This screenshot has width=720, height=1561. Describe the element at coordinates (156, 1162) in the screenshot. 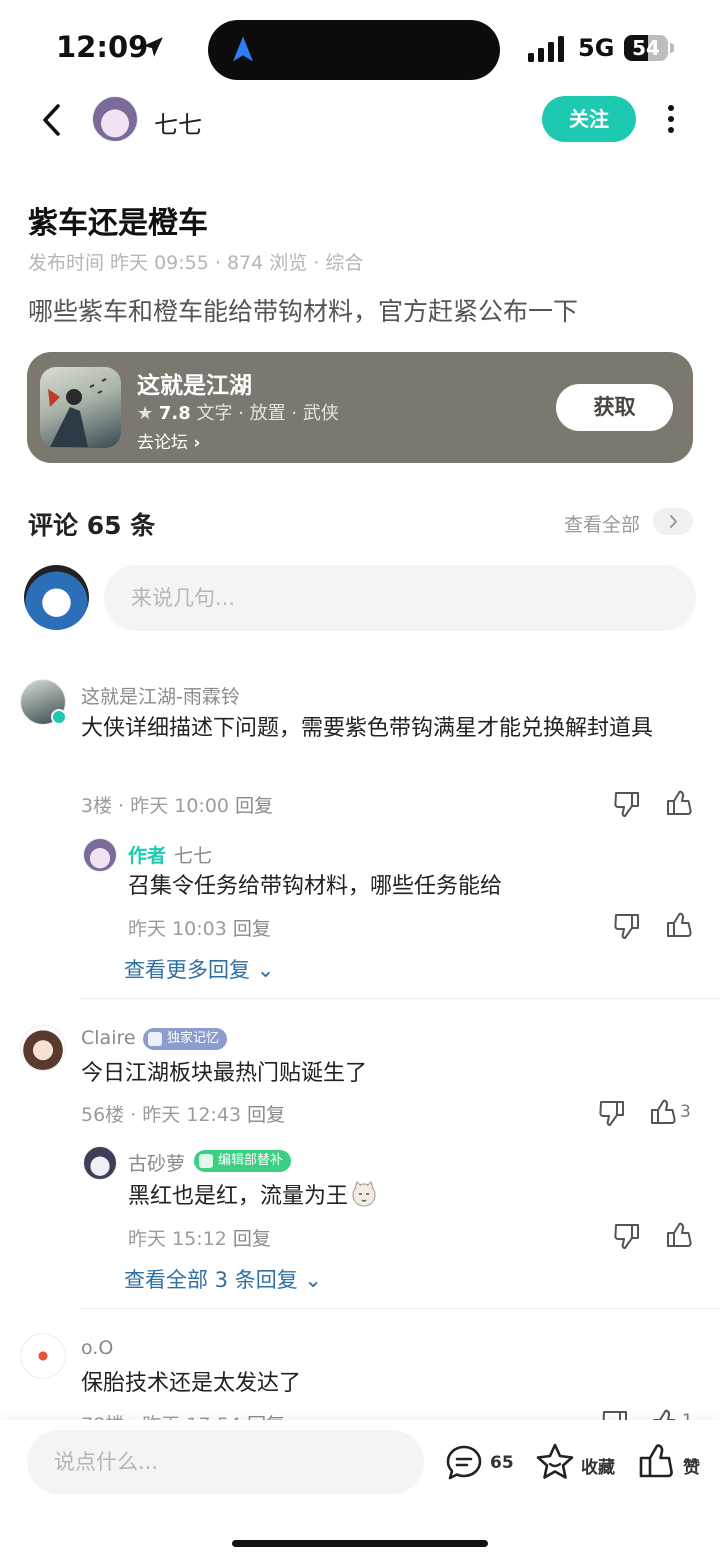

I see `reply-name: 古砂萝` at that location.